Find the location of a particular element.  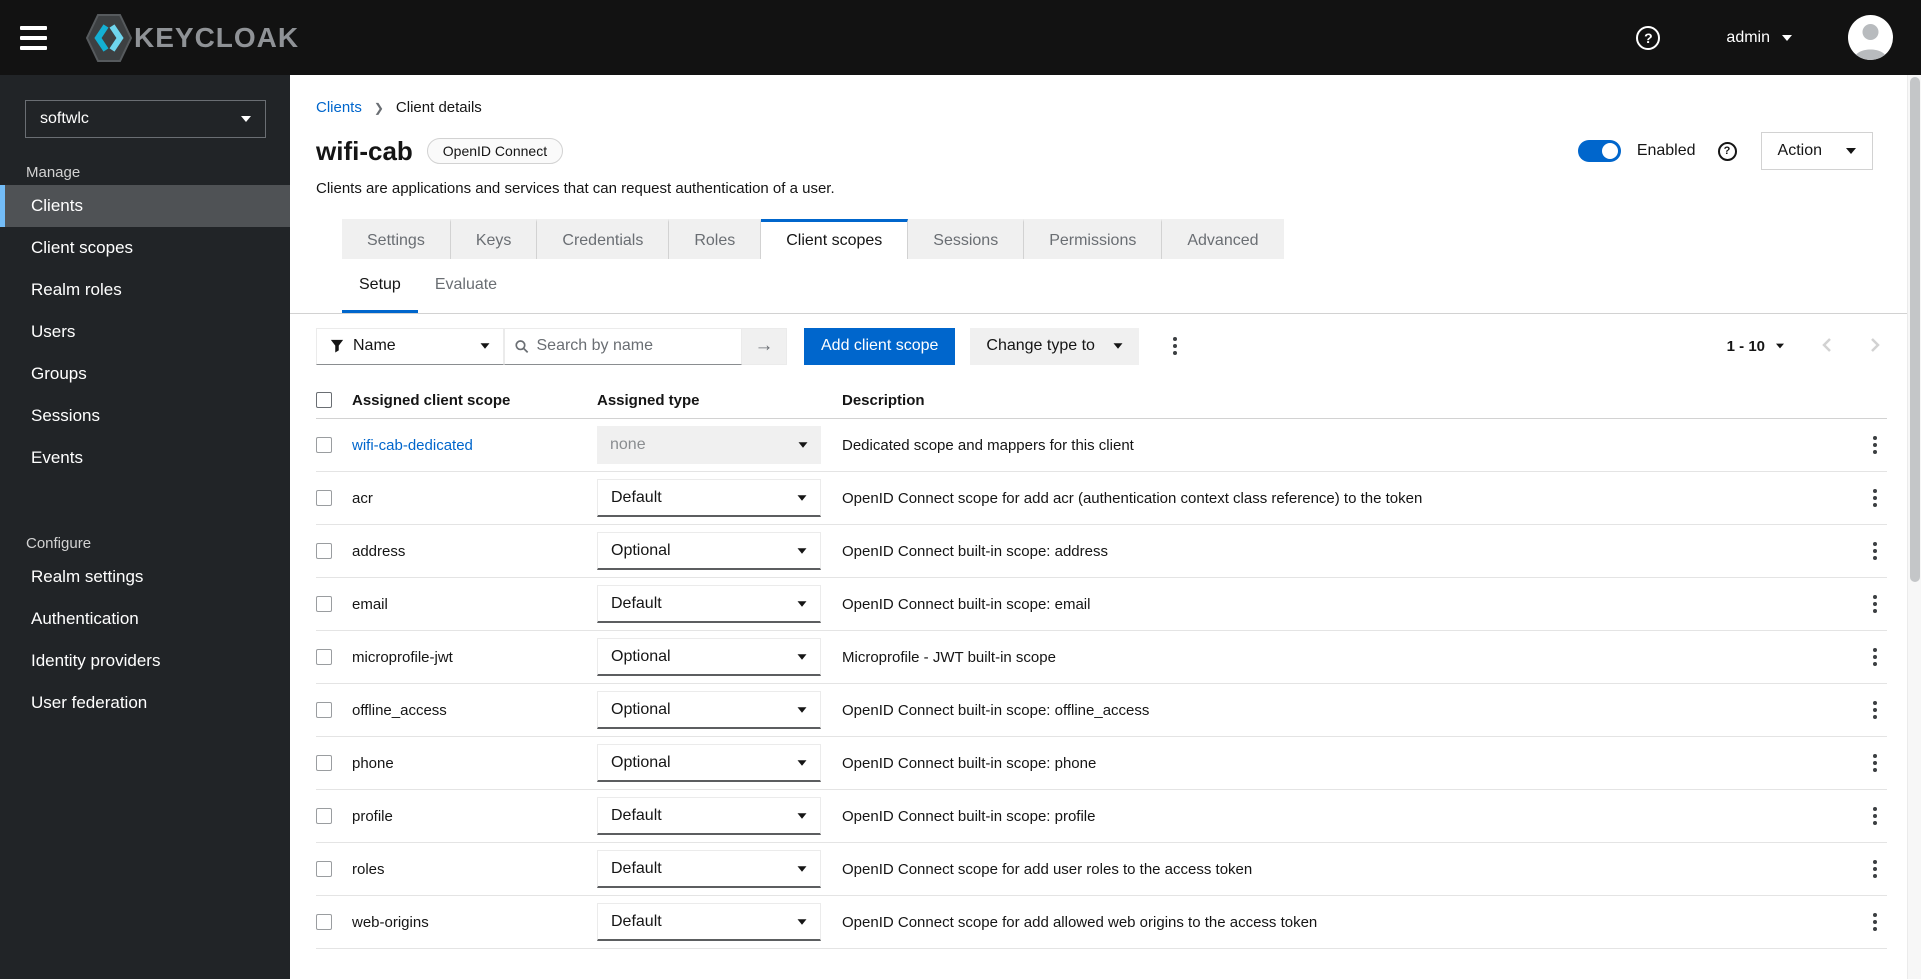

tab-advanced: Advanced is located at coordinates (1223, 239).